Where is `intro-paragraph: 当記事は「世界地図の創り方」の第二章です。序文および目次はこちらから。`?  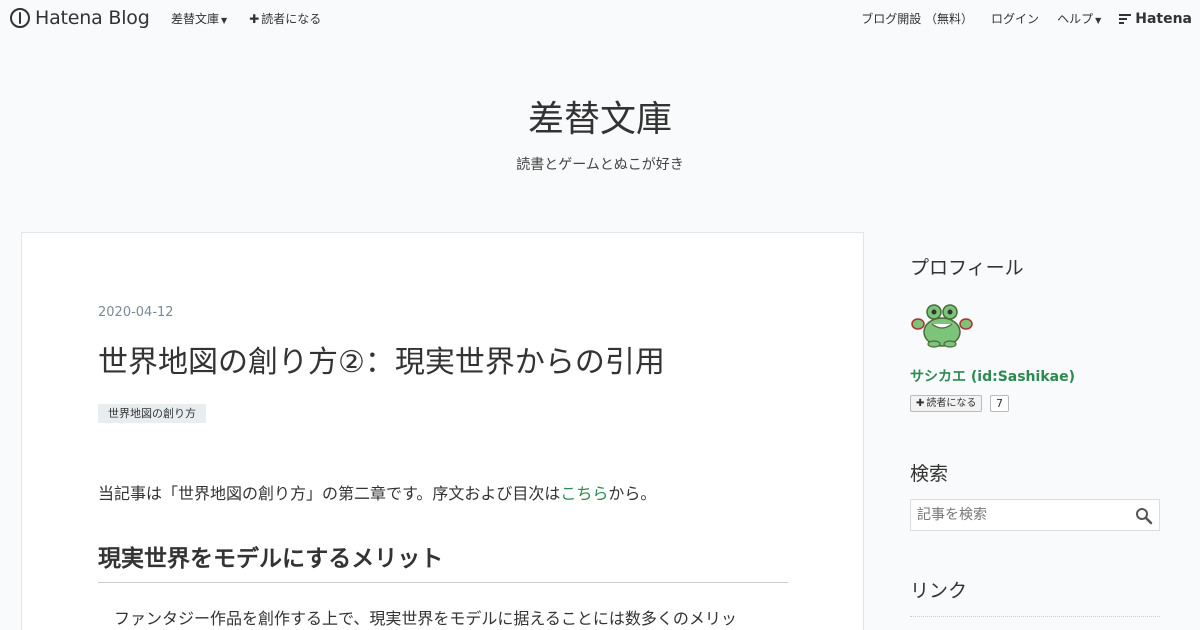 intro-paragraph: 当記事は「世界地図の創り方」の第二章です。序文および目次はこちらから。 is located at coordinates (377, 492).